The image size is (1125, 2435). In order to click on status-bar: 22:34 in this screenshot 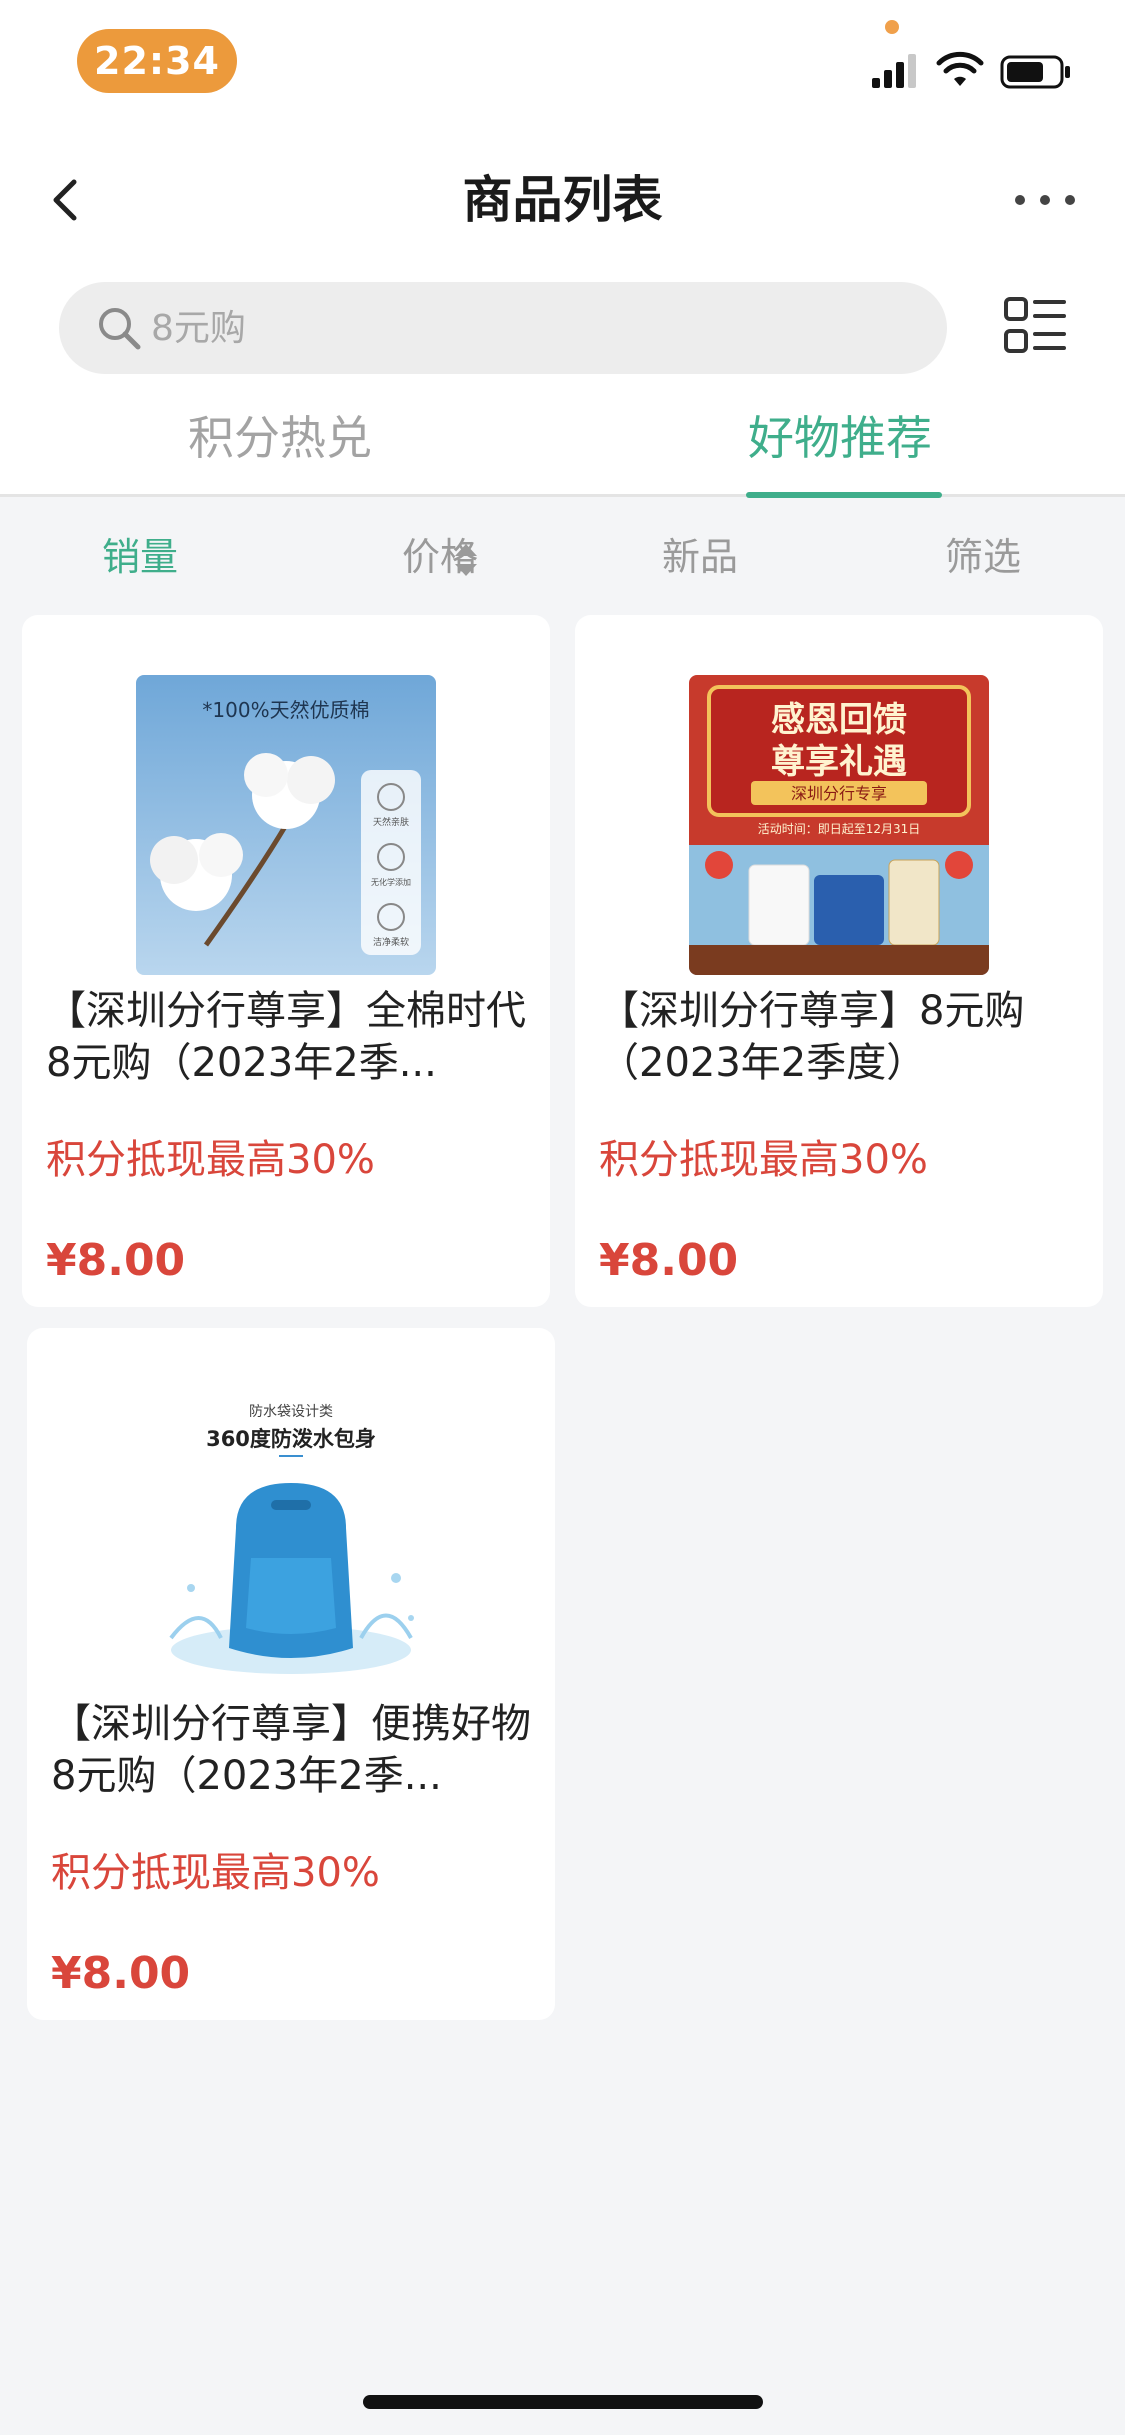, I will do `click(562, 65)`.